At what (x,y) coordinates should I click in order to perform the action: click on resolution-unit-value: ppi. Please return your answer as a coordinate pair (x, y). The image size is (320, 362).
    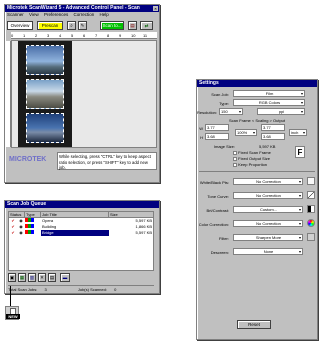
    Looking at the image, I should click on (281, 111).